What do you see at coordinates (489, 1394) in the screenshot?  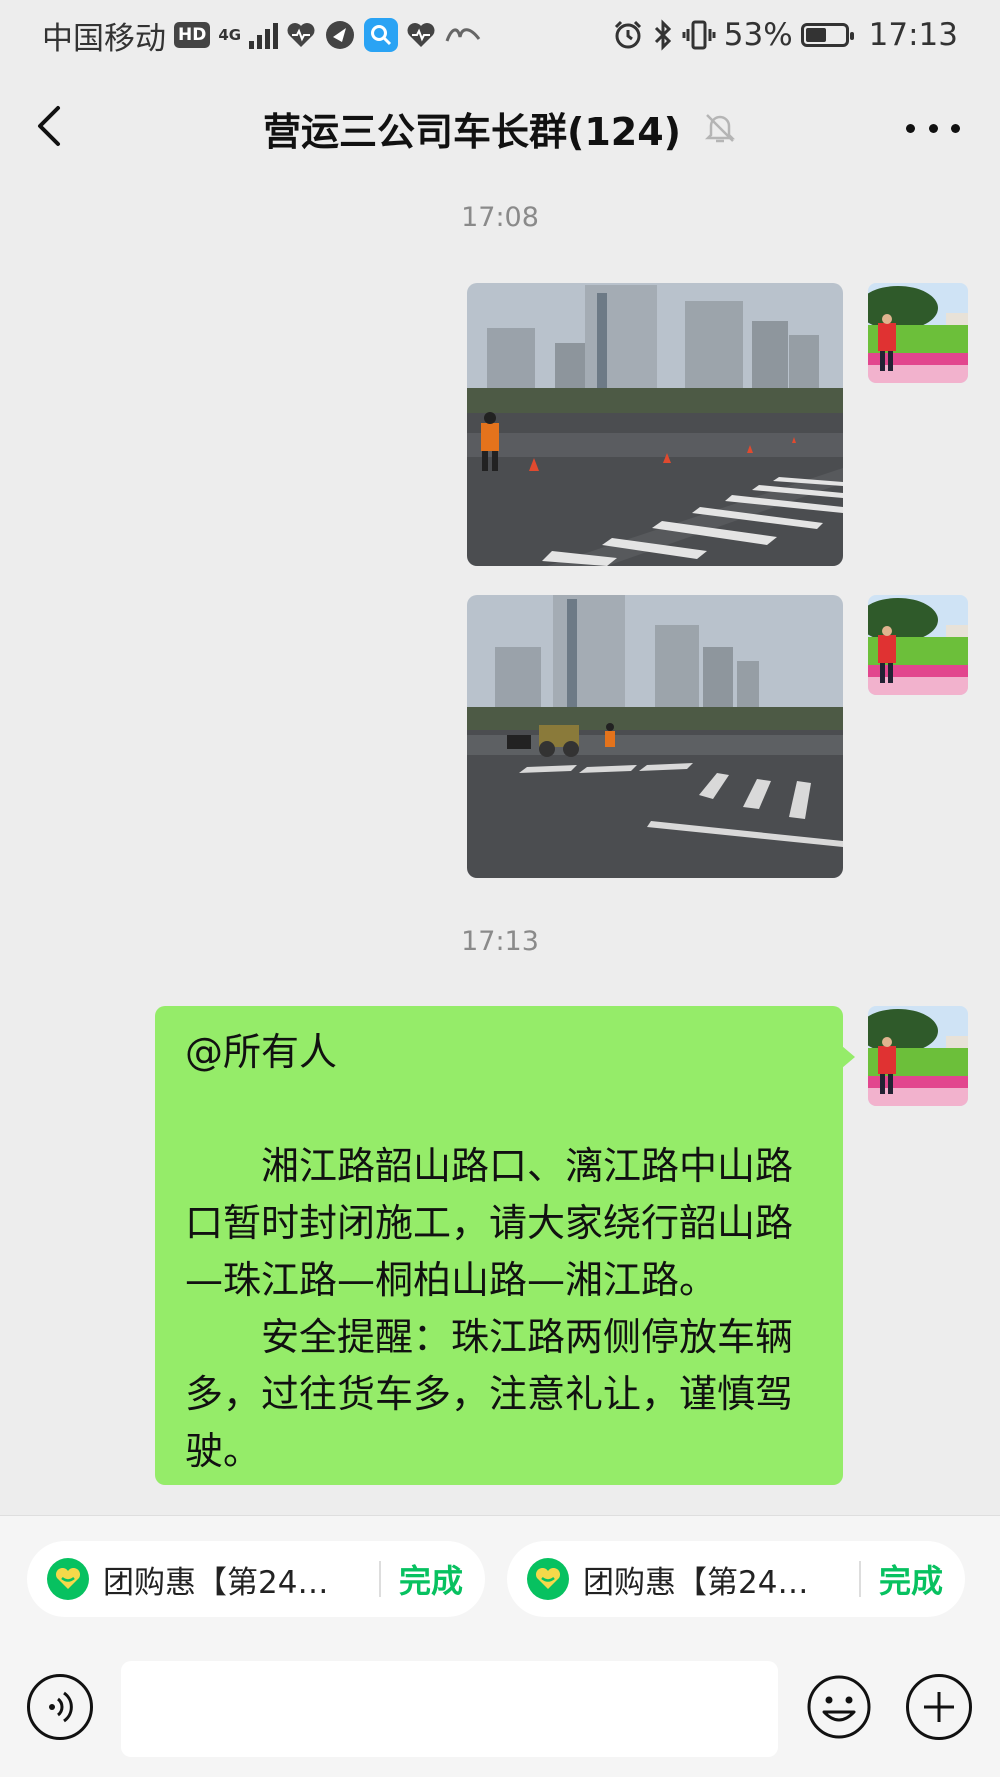 I see `message-paragraph: 安全提醒：珠江路两侧停放车辆多，过往货车多，注意礼让，谨慎驾驶。` at bounding box center [489, 1394].